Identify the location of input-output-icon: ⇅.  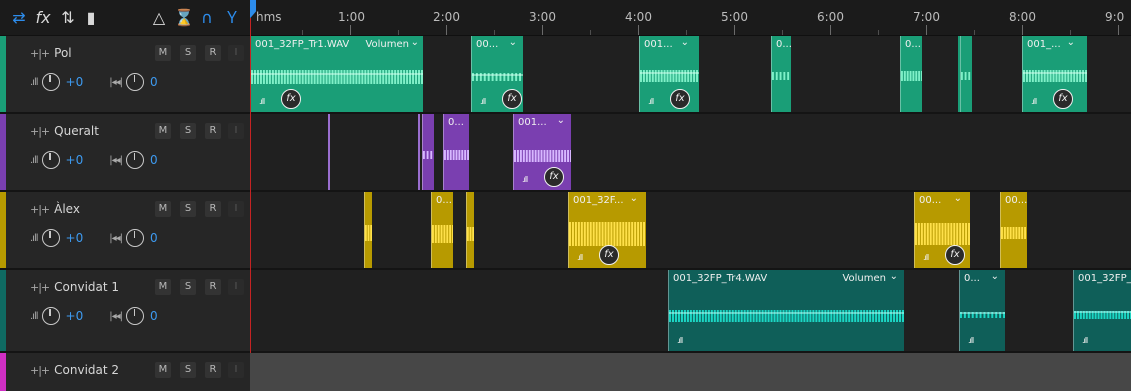
(68, 18).